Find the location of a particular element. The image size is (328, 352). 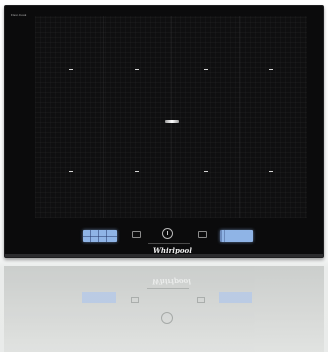

series-mark: Flexi·Cook is located at coordinates (19, 15).